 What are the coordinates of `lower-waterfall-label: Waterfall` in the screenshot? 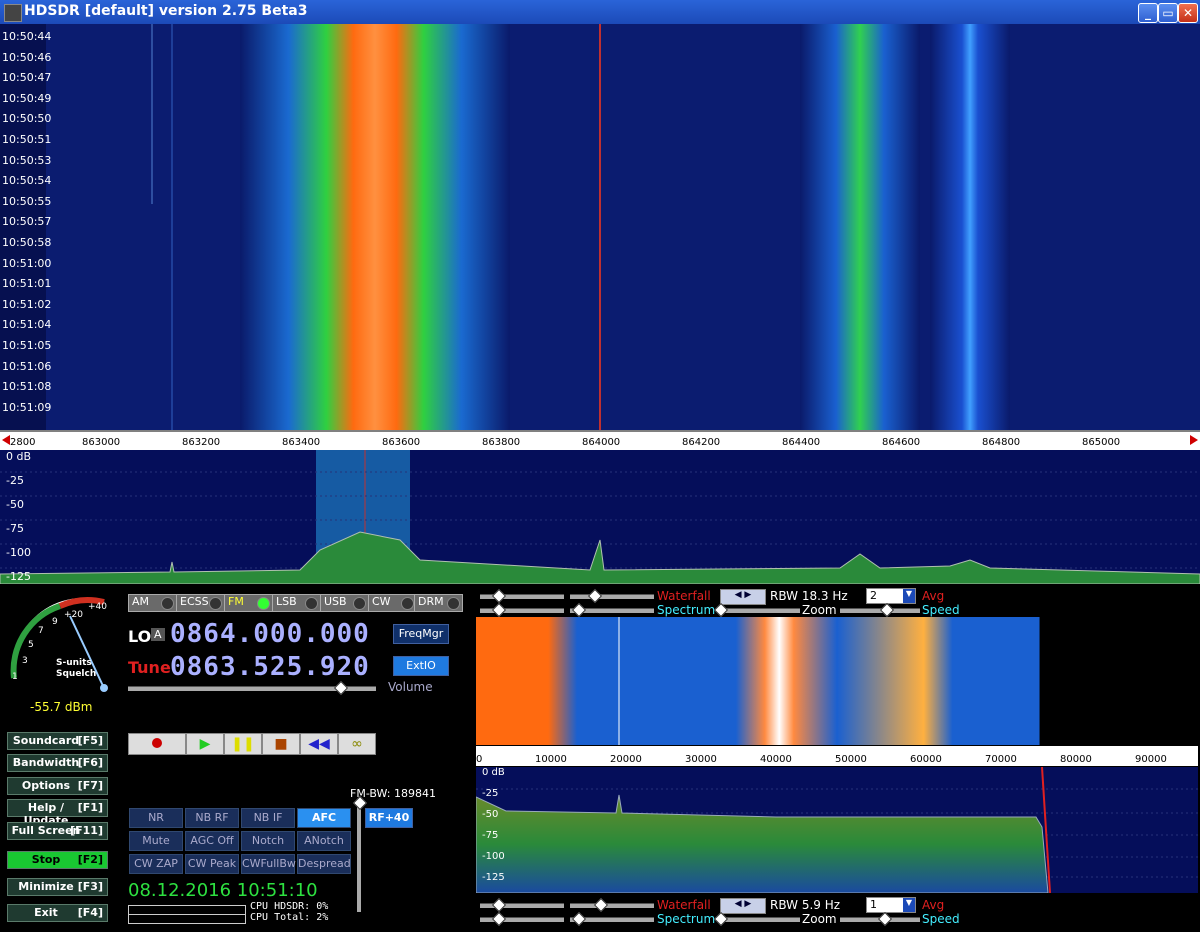 It's located at (684, 905).